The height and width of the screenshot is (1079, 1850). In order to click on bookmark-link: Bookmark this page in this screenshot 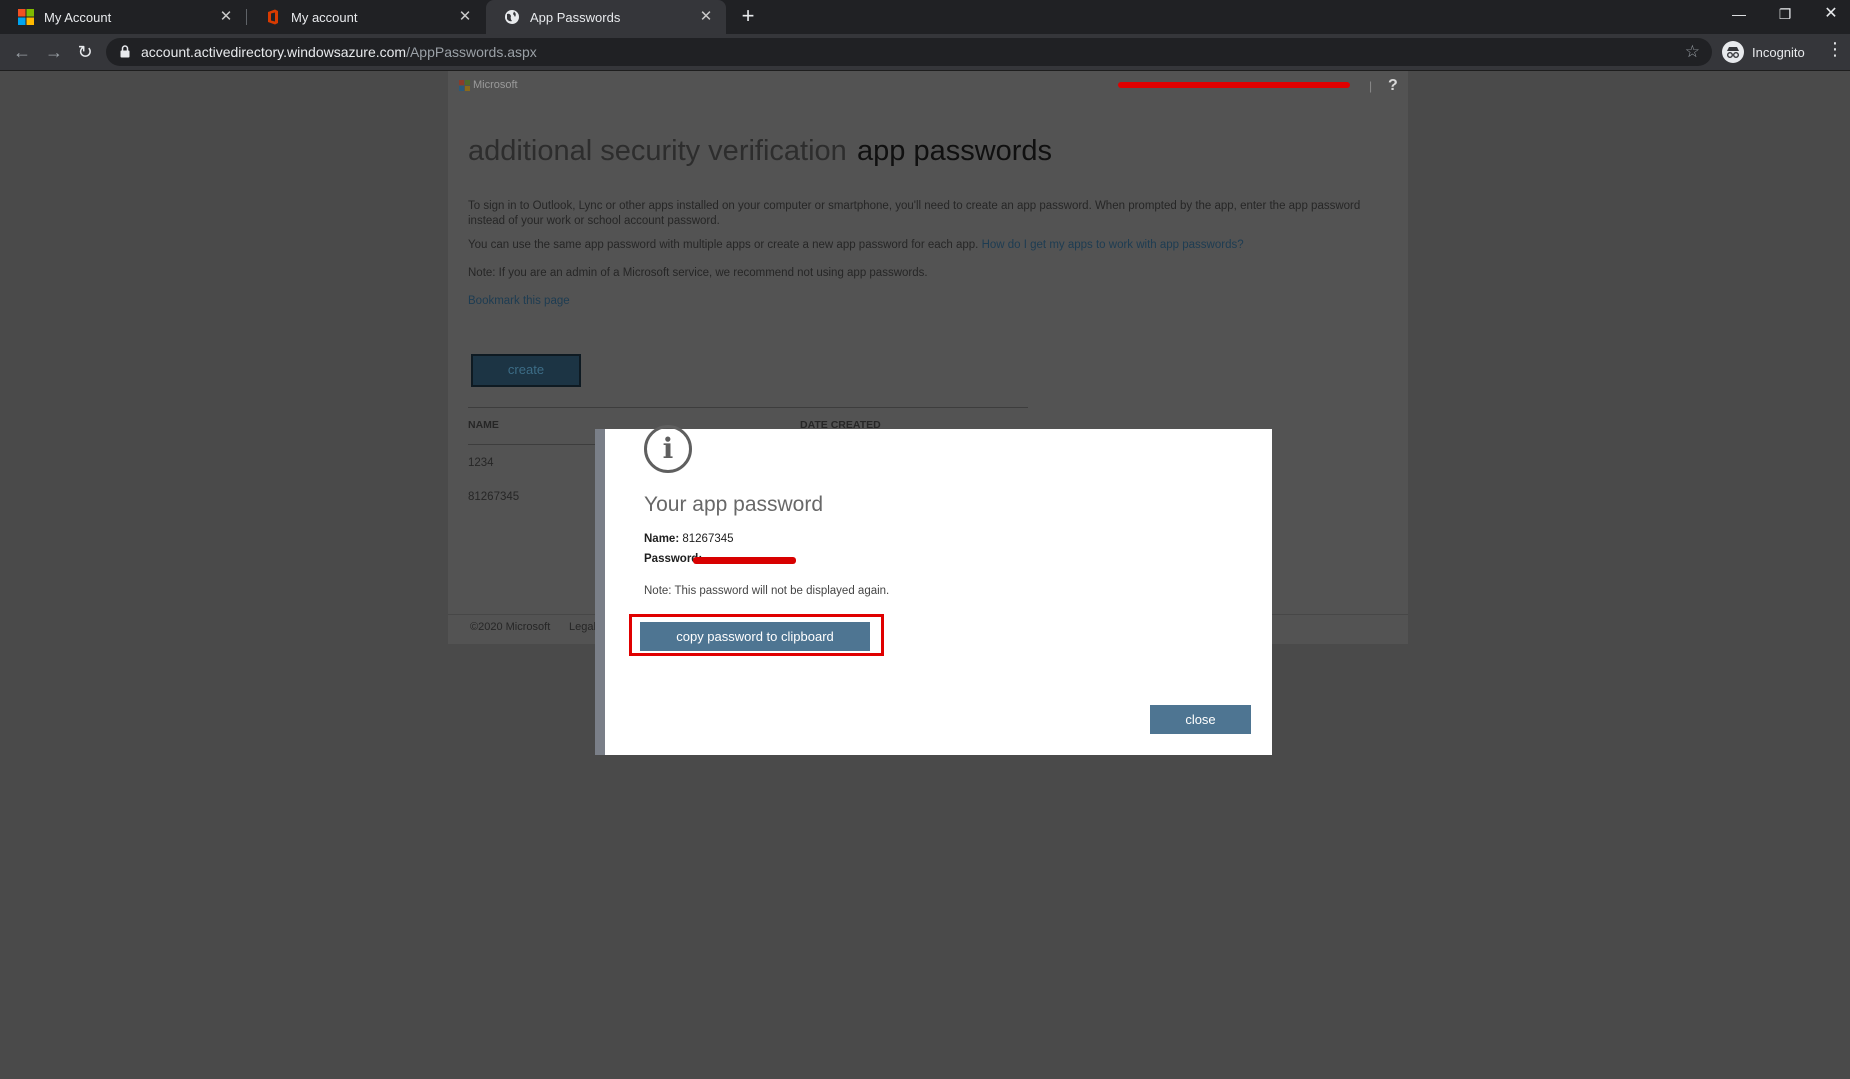, I will do `click(519, 301)`.